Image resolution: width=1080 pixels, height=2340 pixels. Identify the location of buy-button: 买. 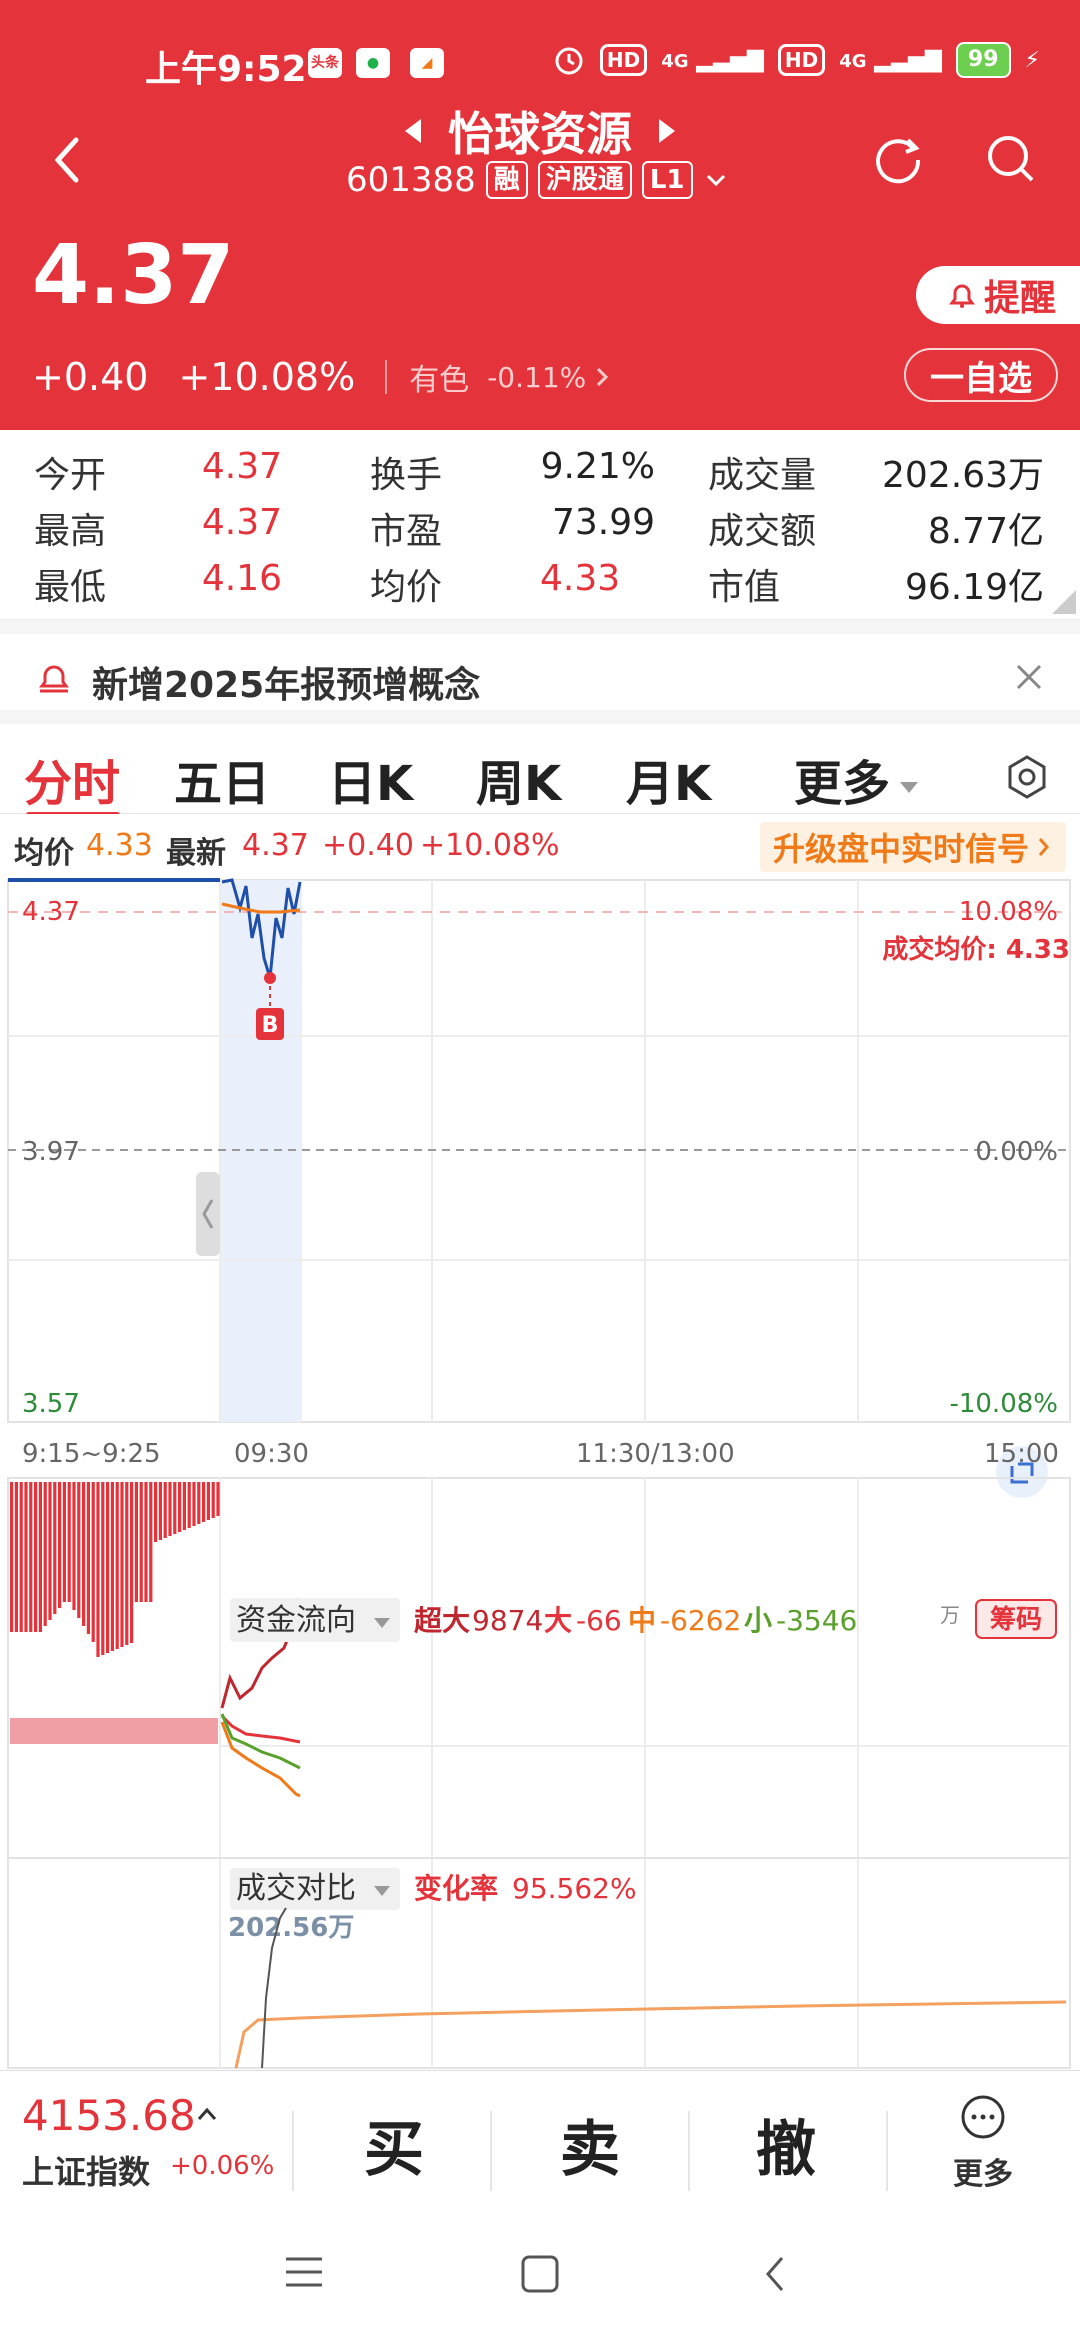
(394, 2144).